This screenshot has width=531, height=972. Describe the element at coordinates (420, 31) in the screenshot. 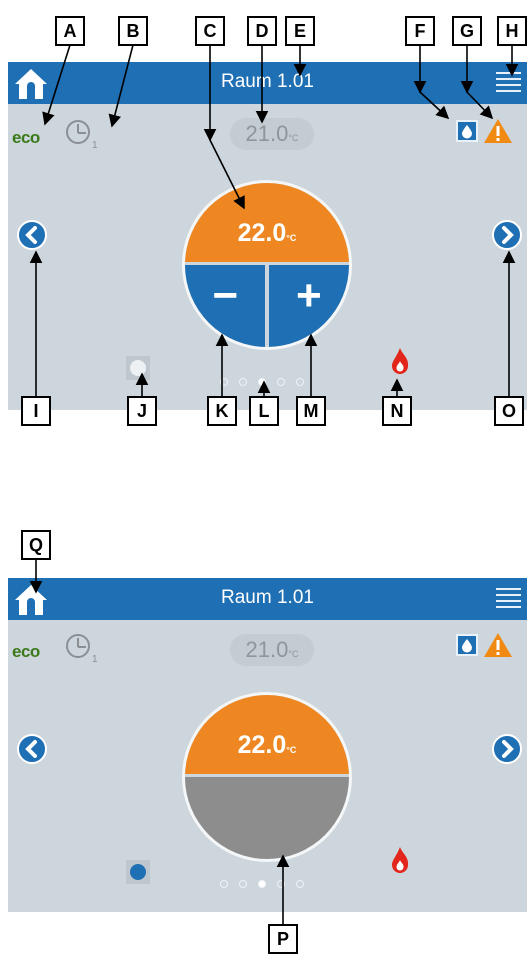

I see `callout-label: F` at that location.